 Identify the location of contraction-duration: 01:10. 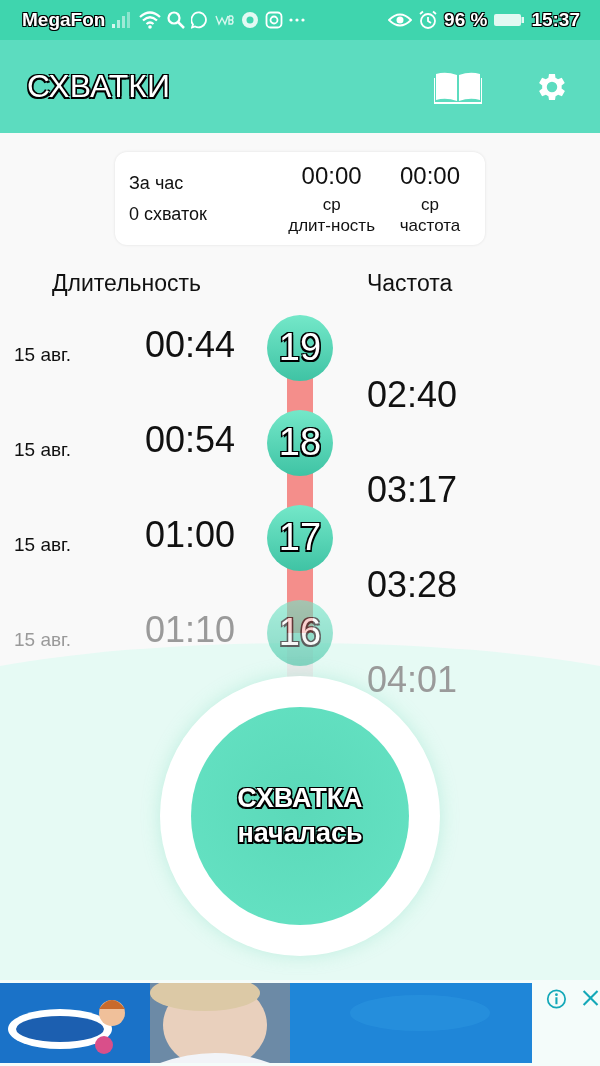
(190, 629).